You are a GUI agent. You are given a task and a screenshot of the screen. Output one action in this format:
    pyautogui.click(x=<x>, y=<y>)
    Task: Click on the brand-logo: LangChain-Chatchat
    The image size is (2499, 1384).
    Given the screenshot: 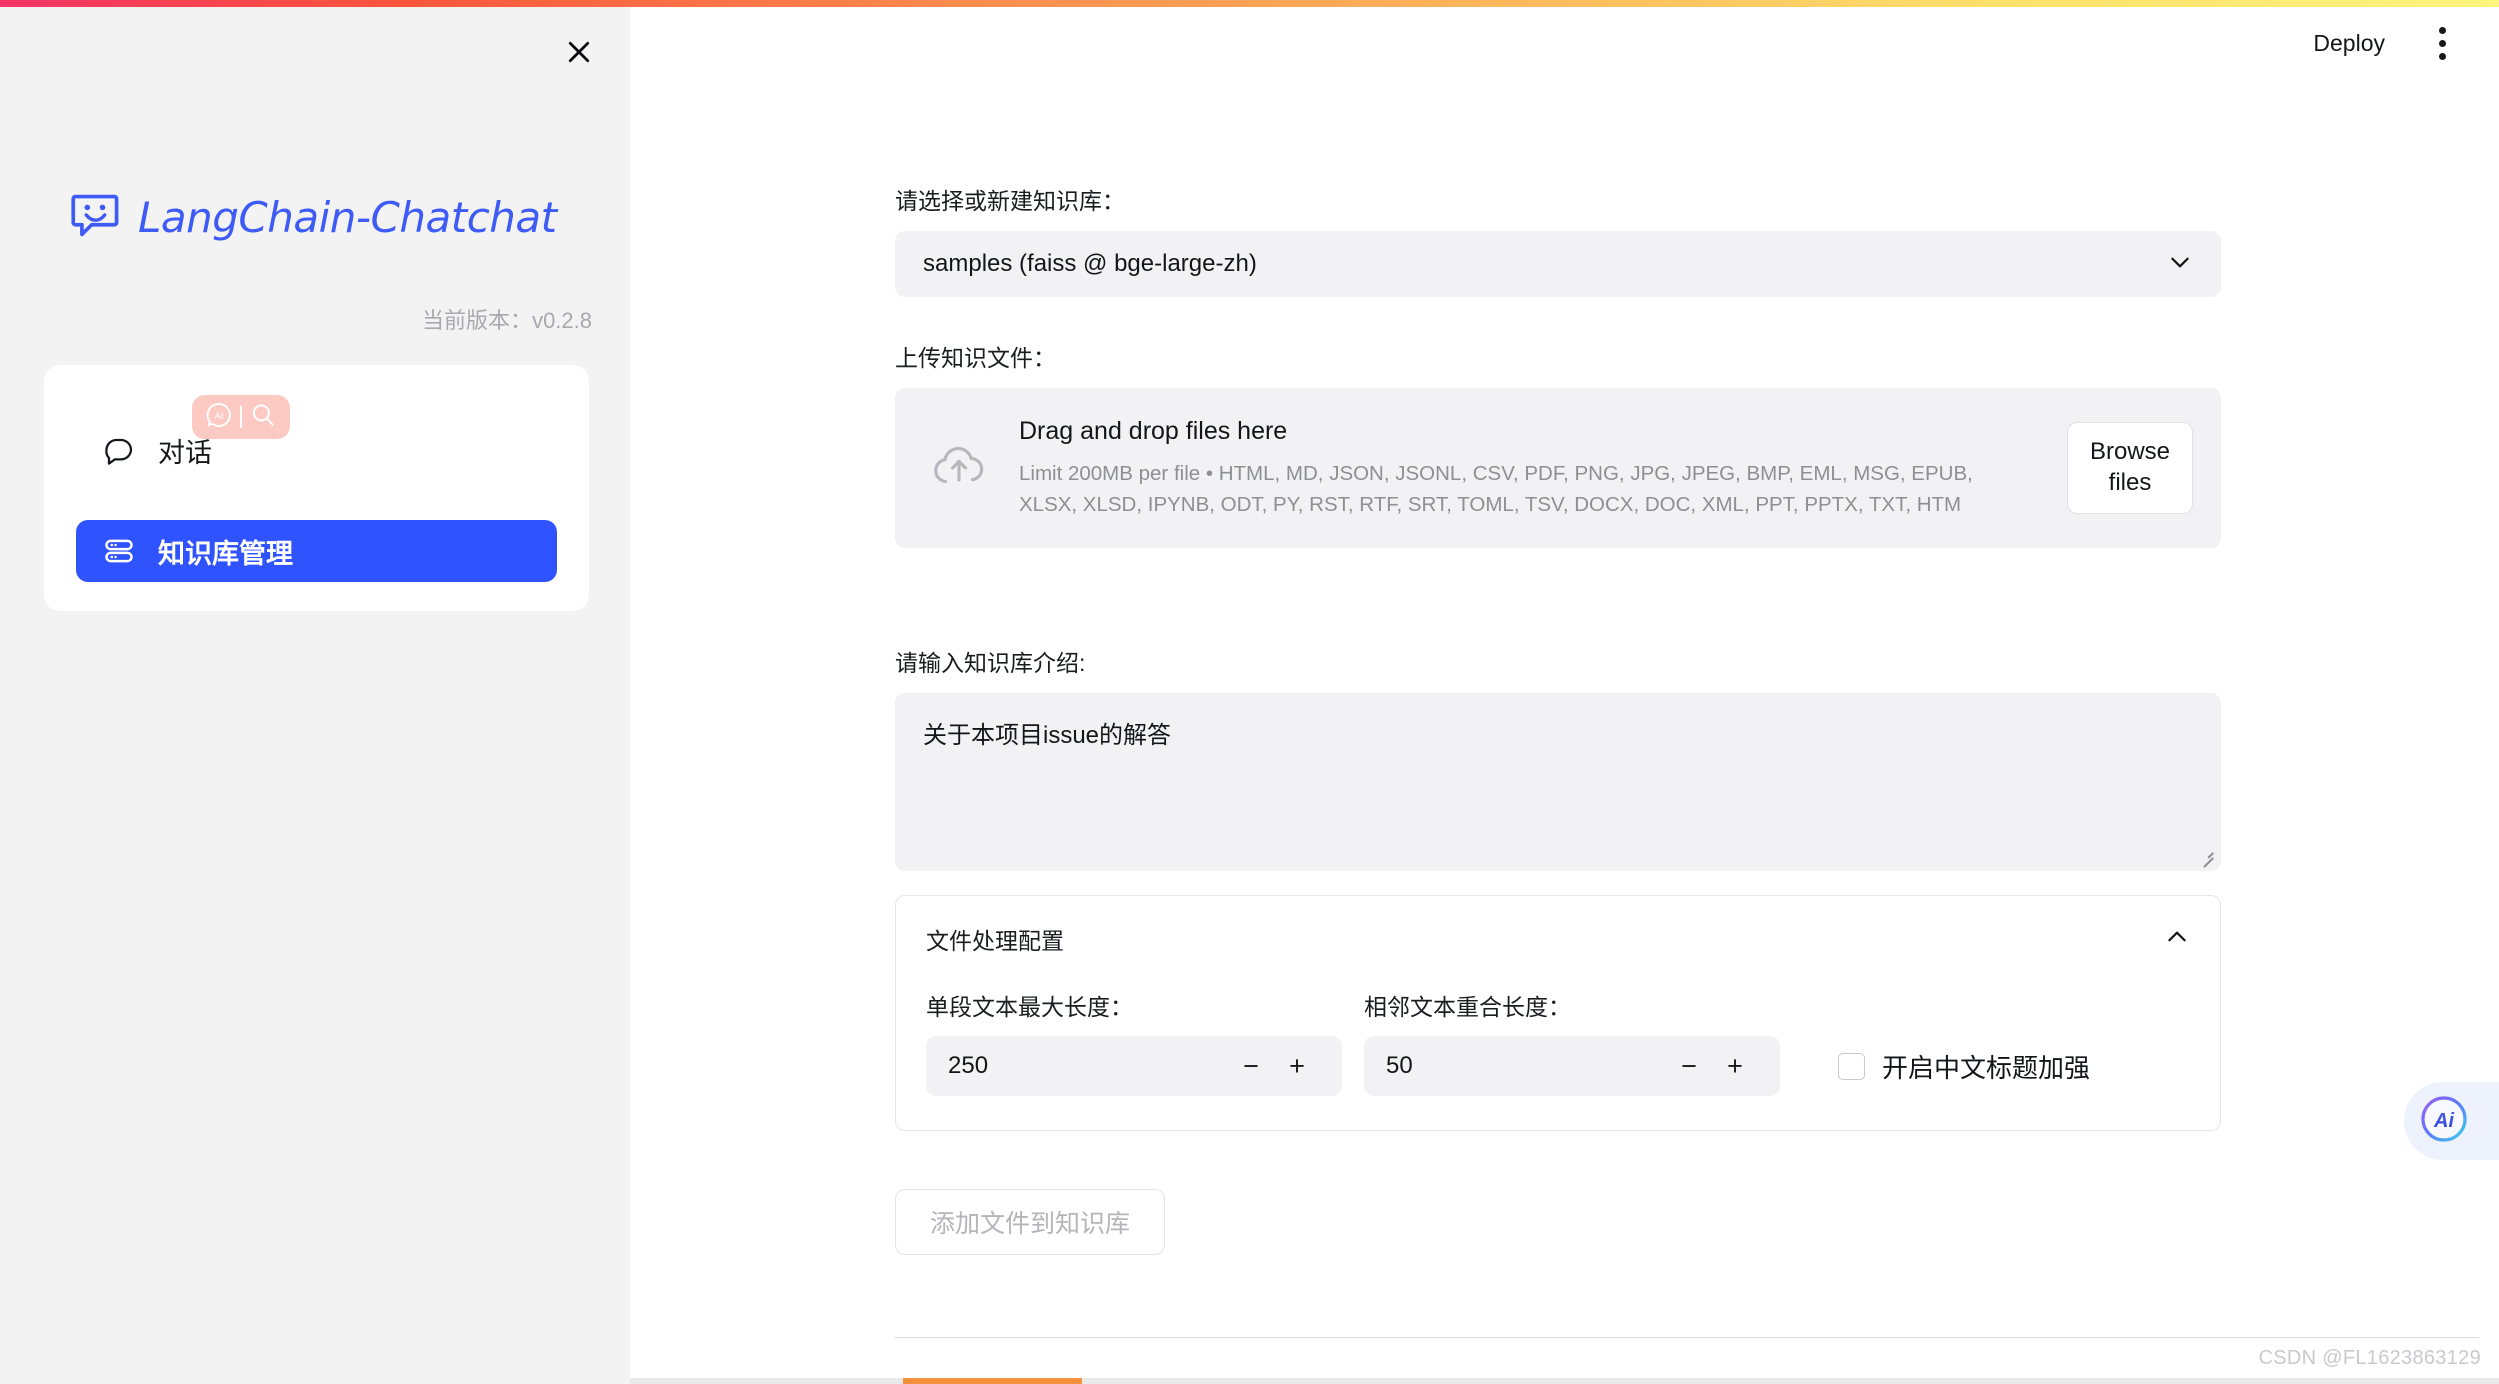 What is the action you would take?
    pyautogui.click(x=320, y=217)
    